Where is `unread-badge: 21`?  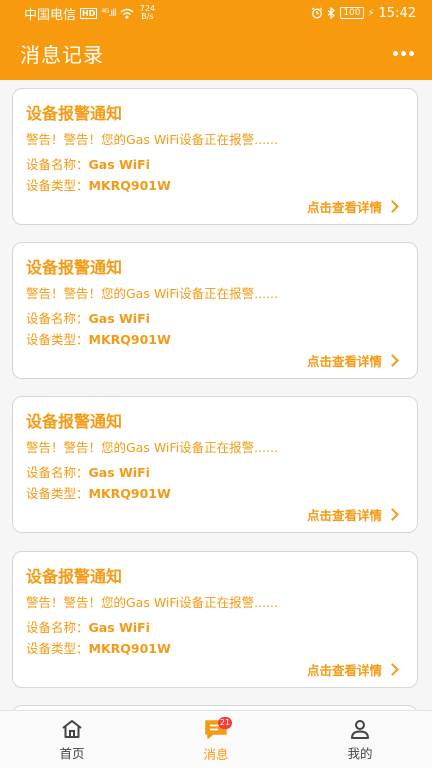
unread-badge: 21 is located at coordinates (225, 723).